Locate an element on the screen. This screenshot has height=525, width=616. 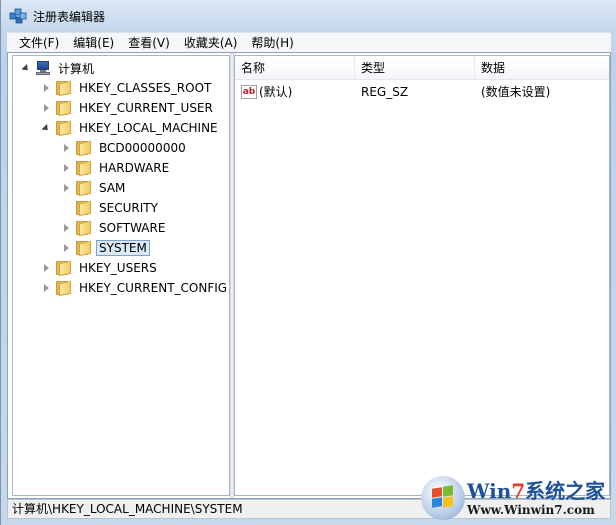
tree-item-label: 计算机 is located at coordinates (76, 68).